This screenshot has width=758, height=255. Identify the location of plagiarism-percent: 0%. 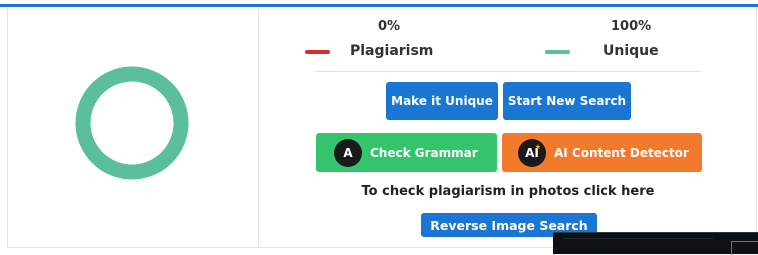
(389, 26).